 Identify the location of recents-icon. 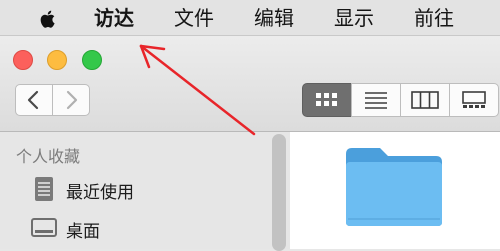
(44, 189).